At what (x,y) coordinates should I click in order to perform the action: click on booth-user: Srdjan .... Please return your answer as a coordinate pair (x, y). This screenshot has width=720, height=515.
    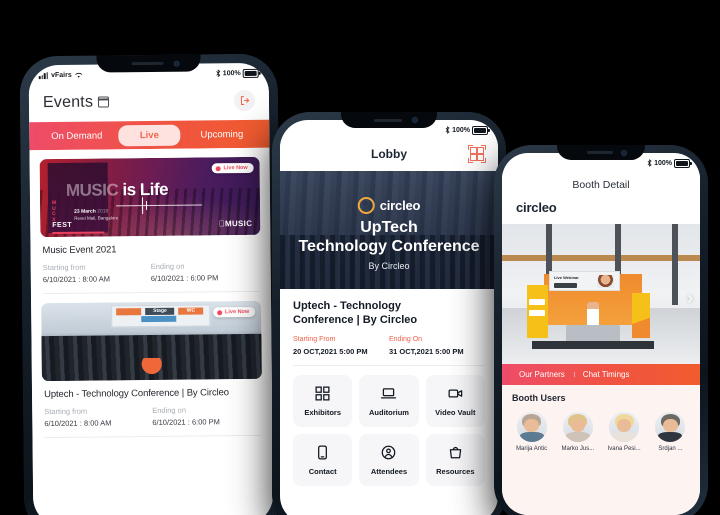
    Looking at the image, I should click on (670, 432).